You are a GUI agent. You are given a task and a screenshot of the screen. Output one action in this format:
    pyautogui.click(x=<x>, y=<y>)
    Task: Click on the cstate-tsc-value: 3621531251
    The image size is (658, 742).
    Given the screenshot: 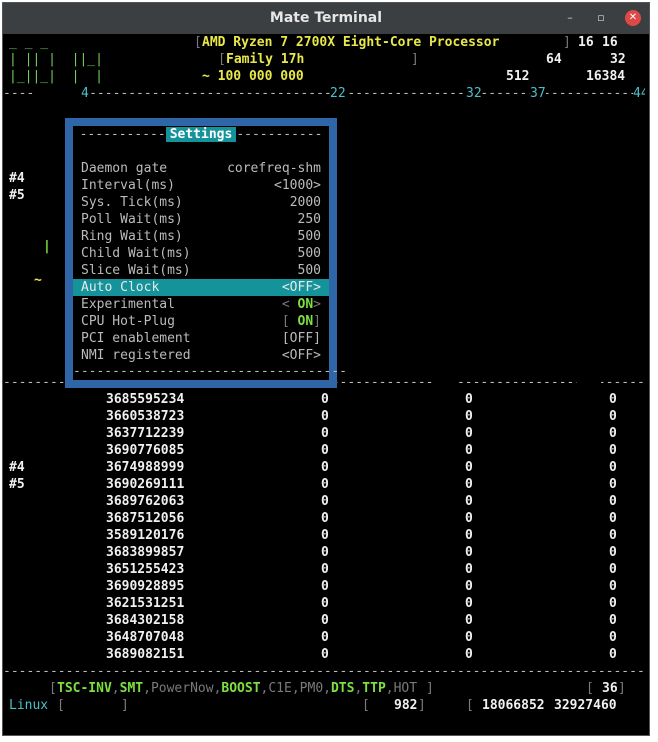 What is the action you would take?
    pyautogui.click(x=145, y=603)
    